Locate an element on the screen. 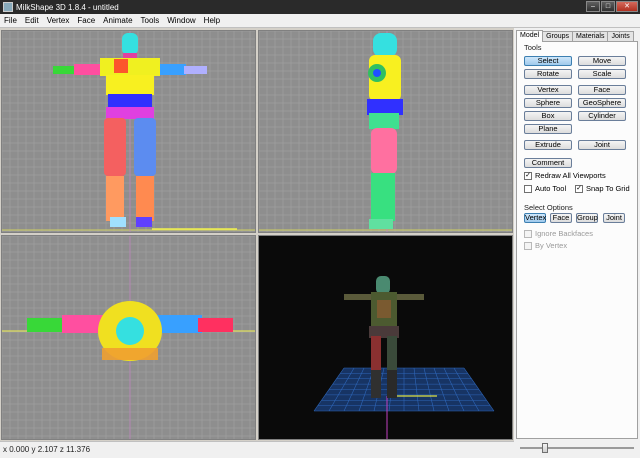 The width and height of the screenshot is (640, 458). menu-animate: Animate is located at coordinates (117, 20).